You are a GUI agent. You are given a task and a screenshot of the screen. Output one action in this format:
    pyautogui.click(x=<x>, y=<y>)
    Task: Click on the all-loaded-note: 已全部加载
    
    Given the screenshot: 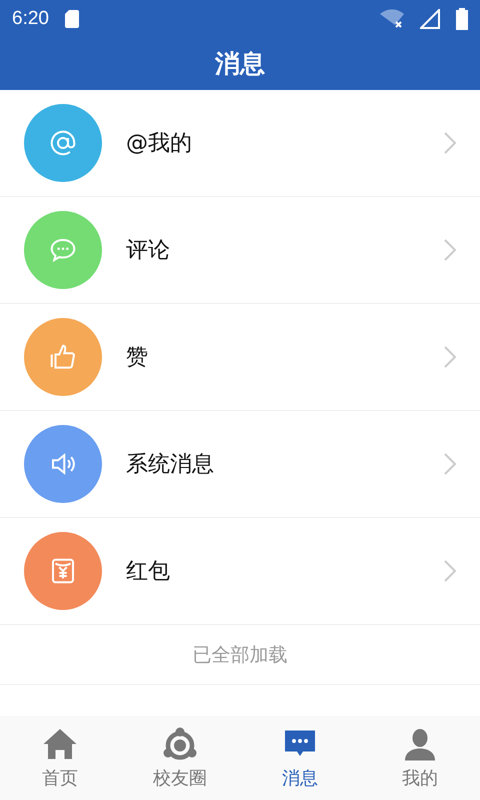 What is the action you would take?
    pyautogui.click(x=240, y=655)
    